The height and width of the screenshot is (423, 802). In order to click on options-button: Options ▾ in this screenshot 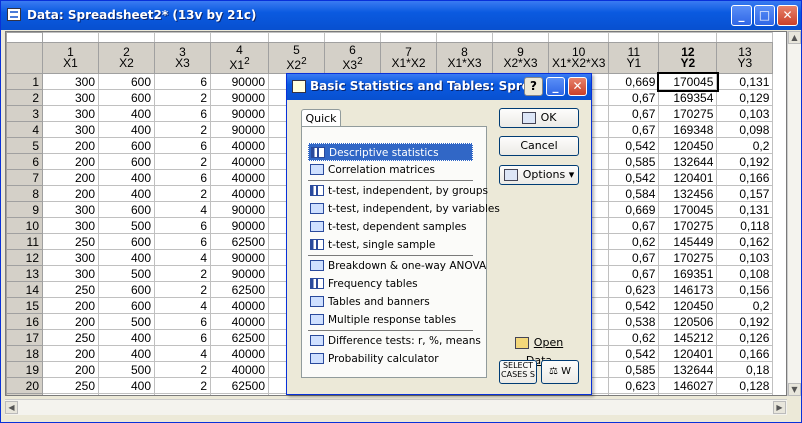, I will do `click(539, 175)`.